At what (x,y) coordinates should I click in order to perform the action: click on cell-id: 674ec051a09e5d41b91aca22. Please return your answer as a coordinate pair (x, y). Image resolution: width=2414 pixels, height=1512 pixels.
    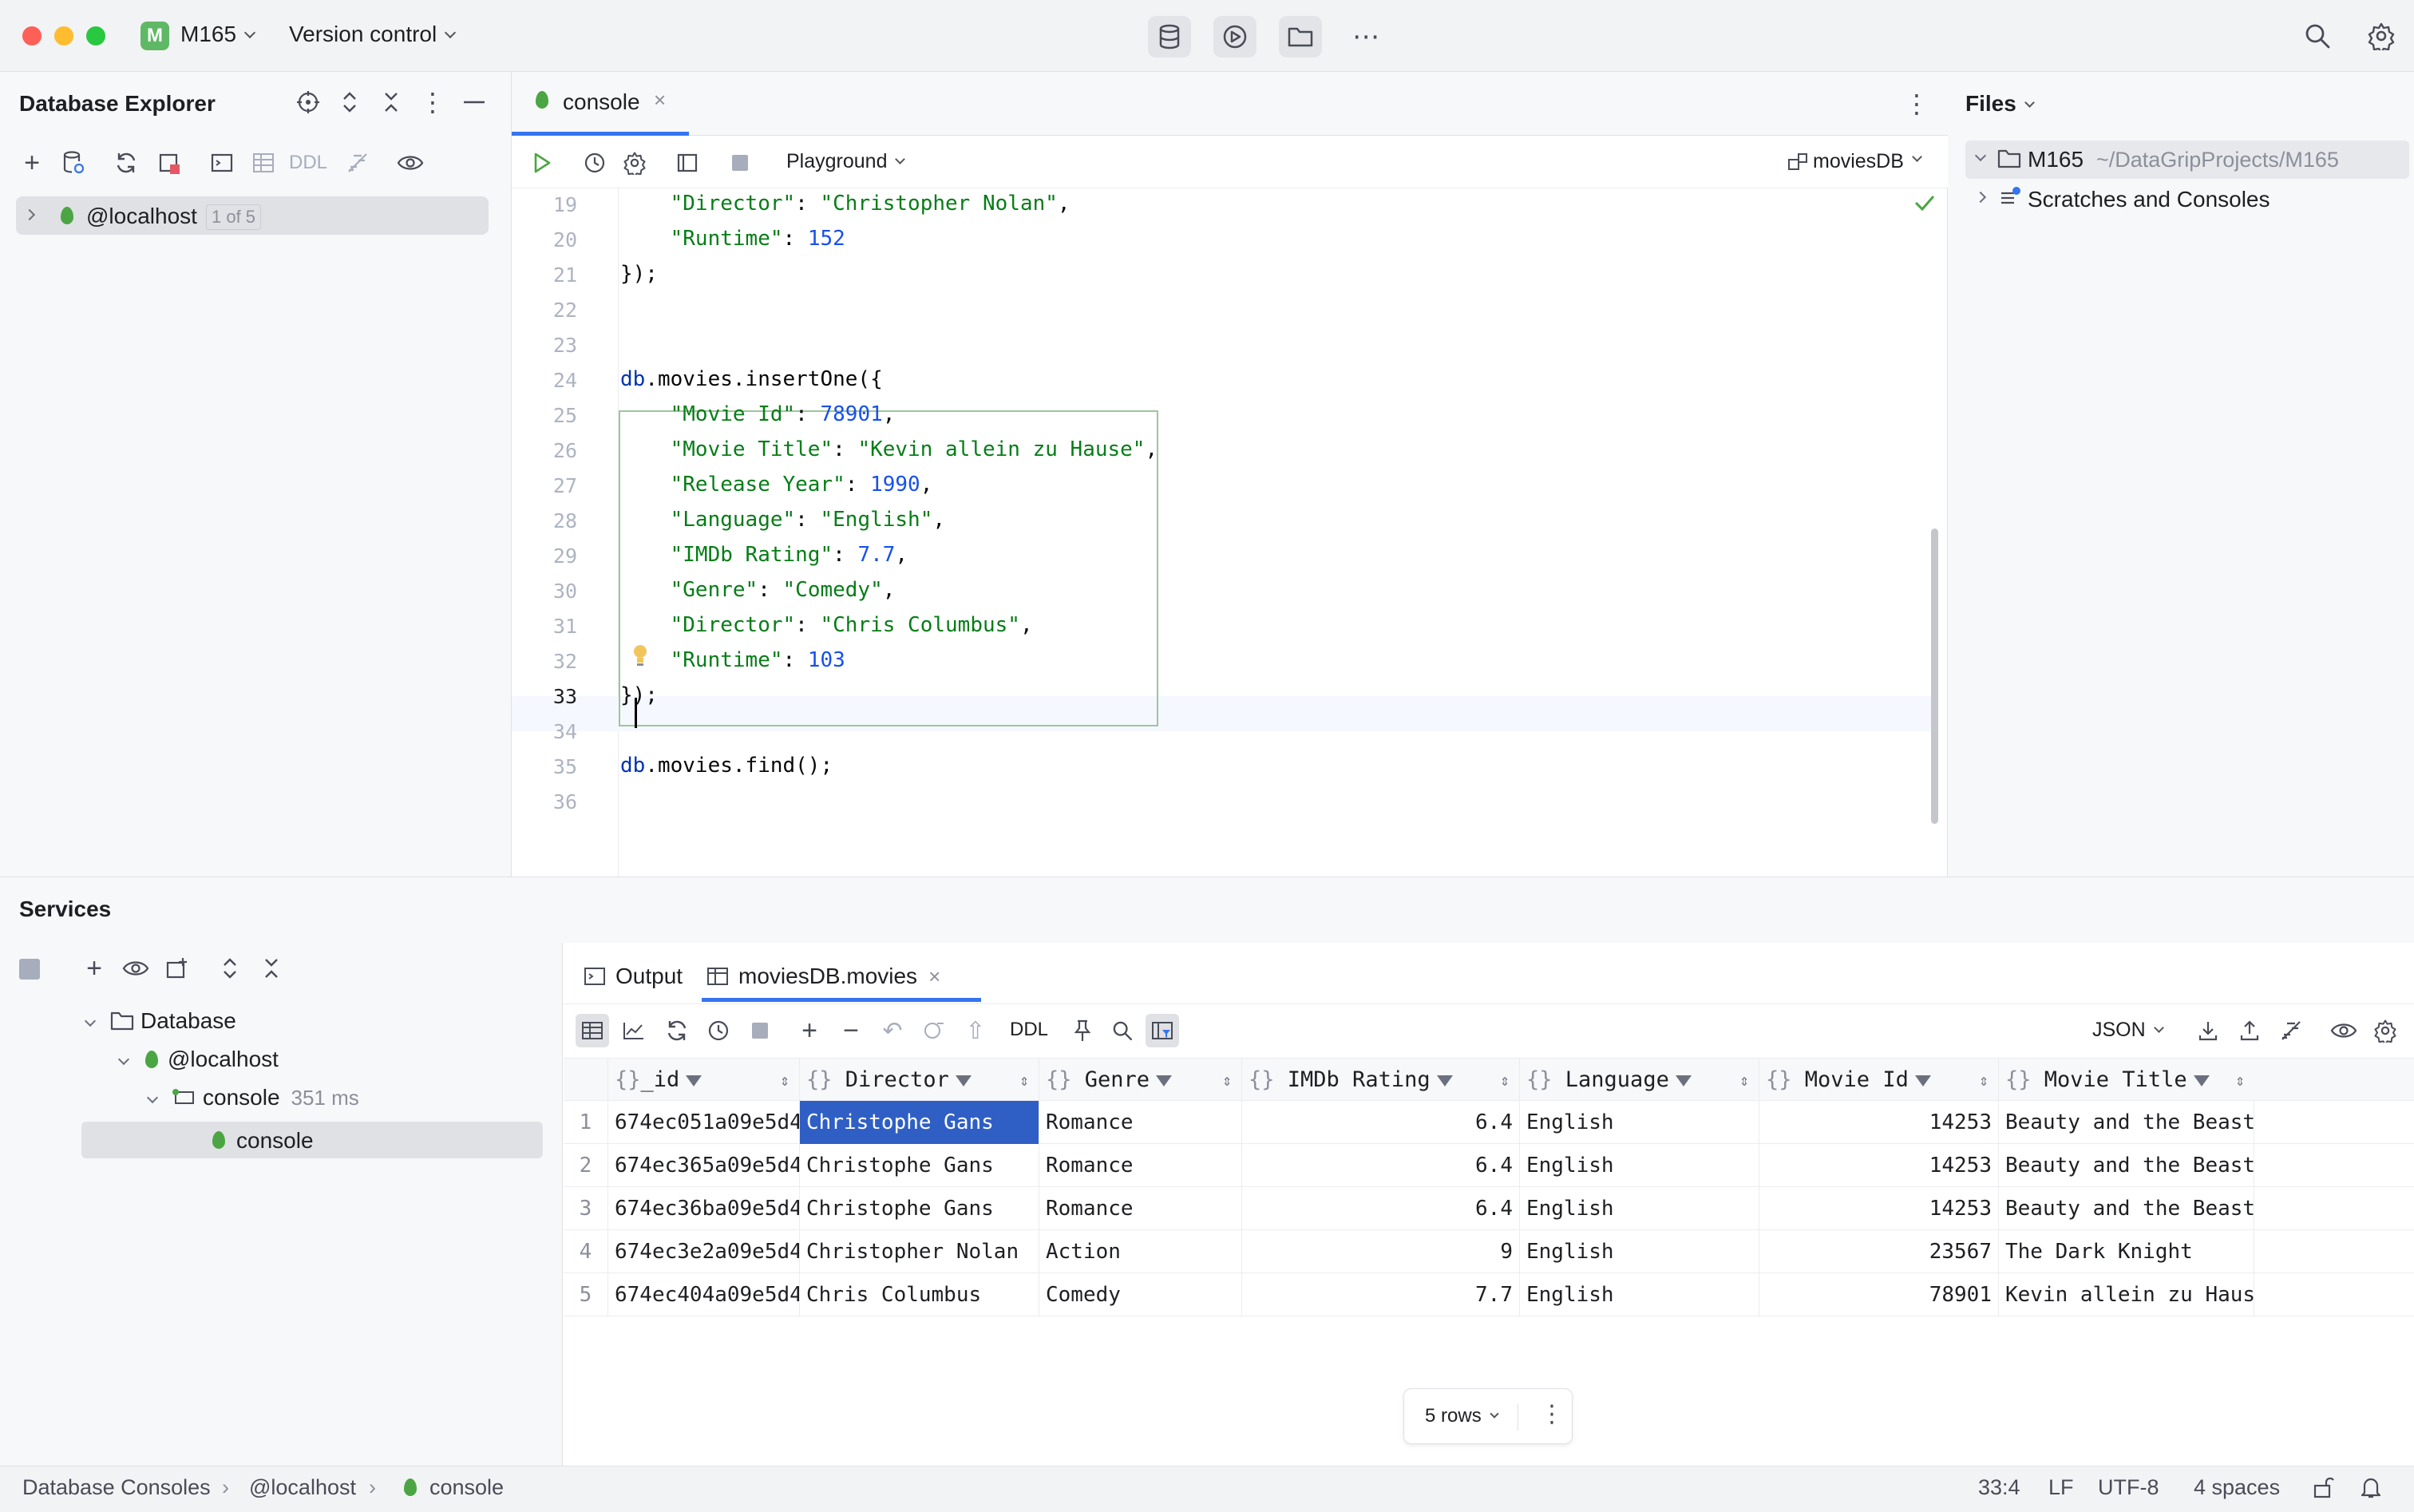
    Looking at the image, I should click on (704, 1122).